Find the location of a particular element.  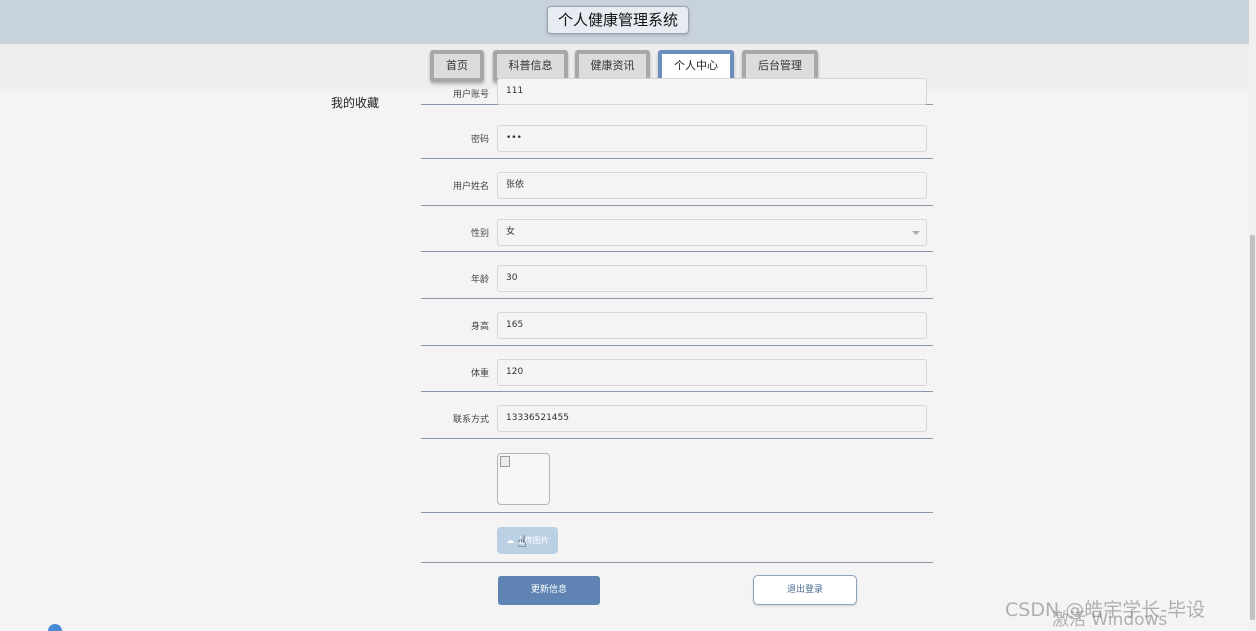

form-row-age: 年龄 30 is located at coordinates (677, 275).